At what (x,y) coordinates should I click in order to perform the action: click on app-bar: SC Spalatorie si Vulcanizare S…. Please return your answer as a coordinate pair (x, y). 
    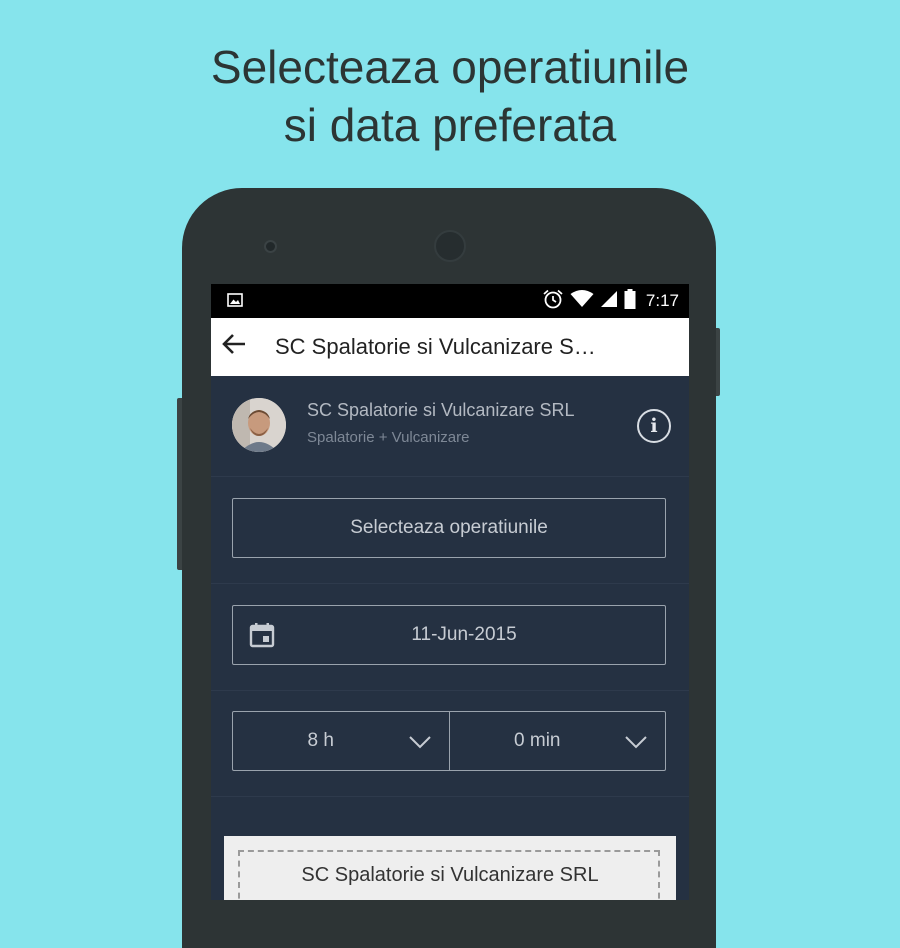
    Looking at the image, I should click on (450, 347).